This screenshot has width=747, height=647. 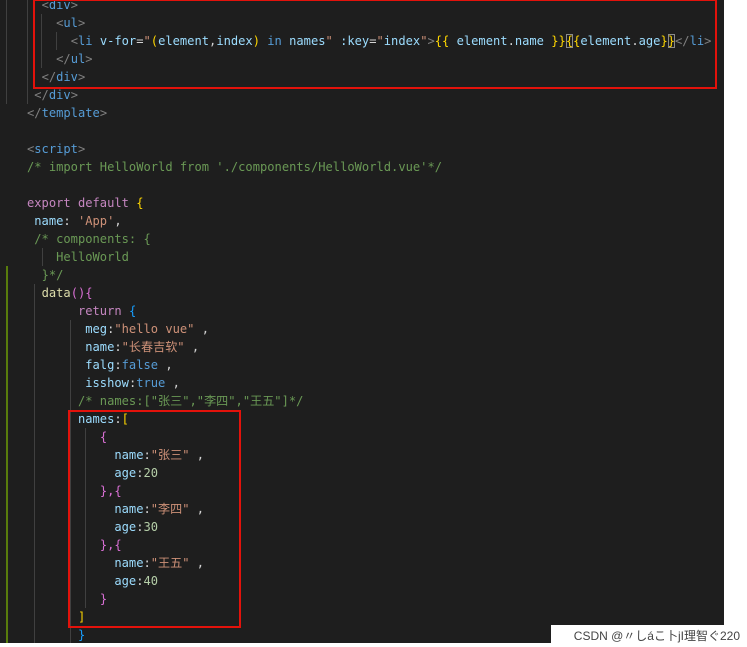 What do you see at coordinates (100, 365) in the screenshot?
I see `code-token: falg` at bounding box center [100, 365].